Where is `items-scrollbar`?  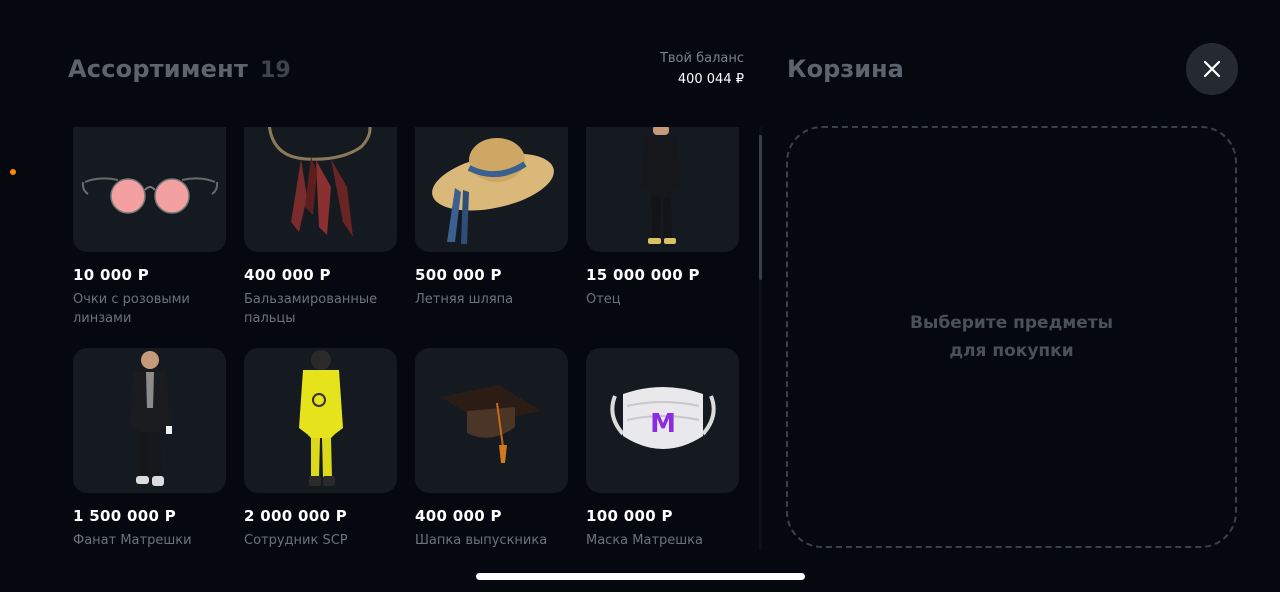
items-scrollbar is located at coordinates (760, 338).